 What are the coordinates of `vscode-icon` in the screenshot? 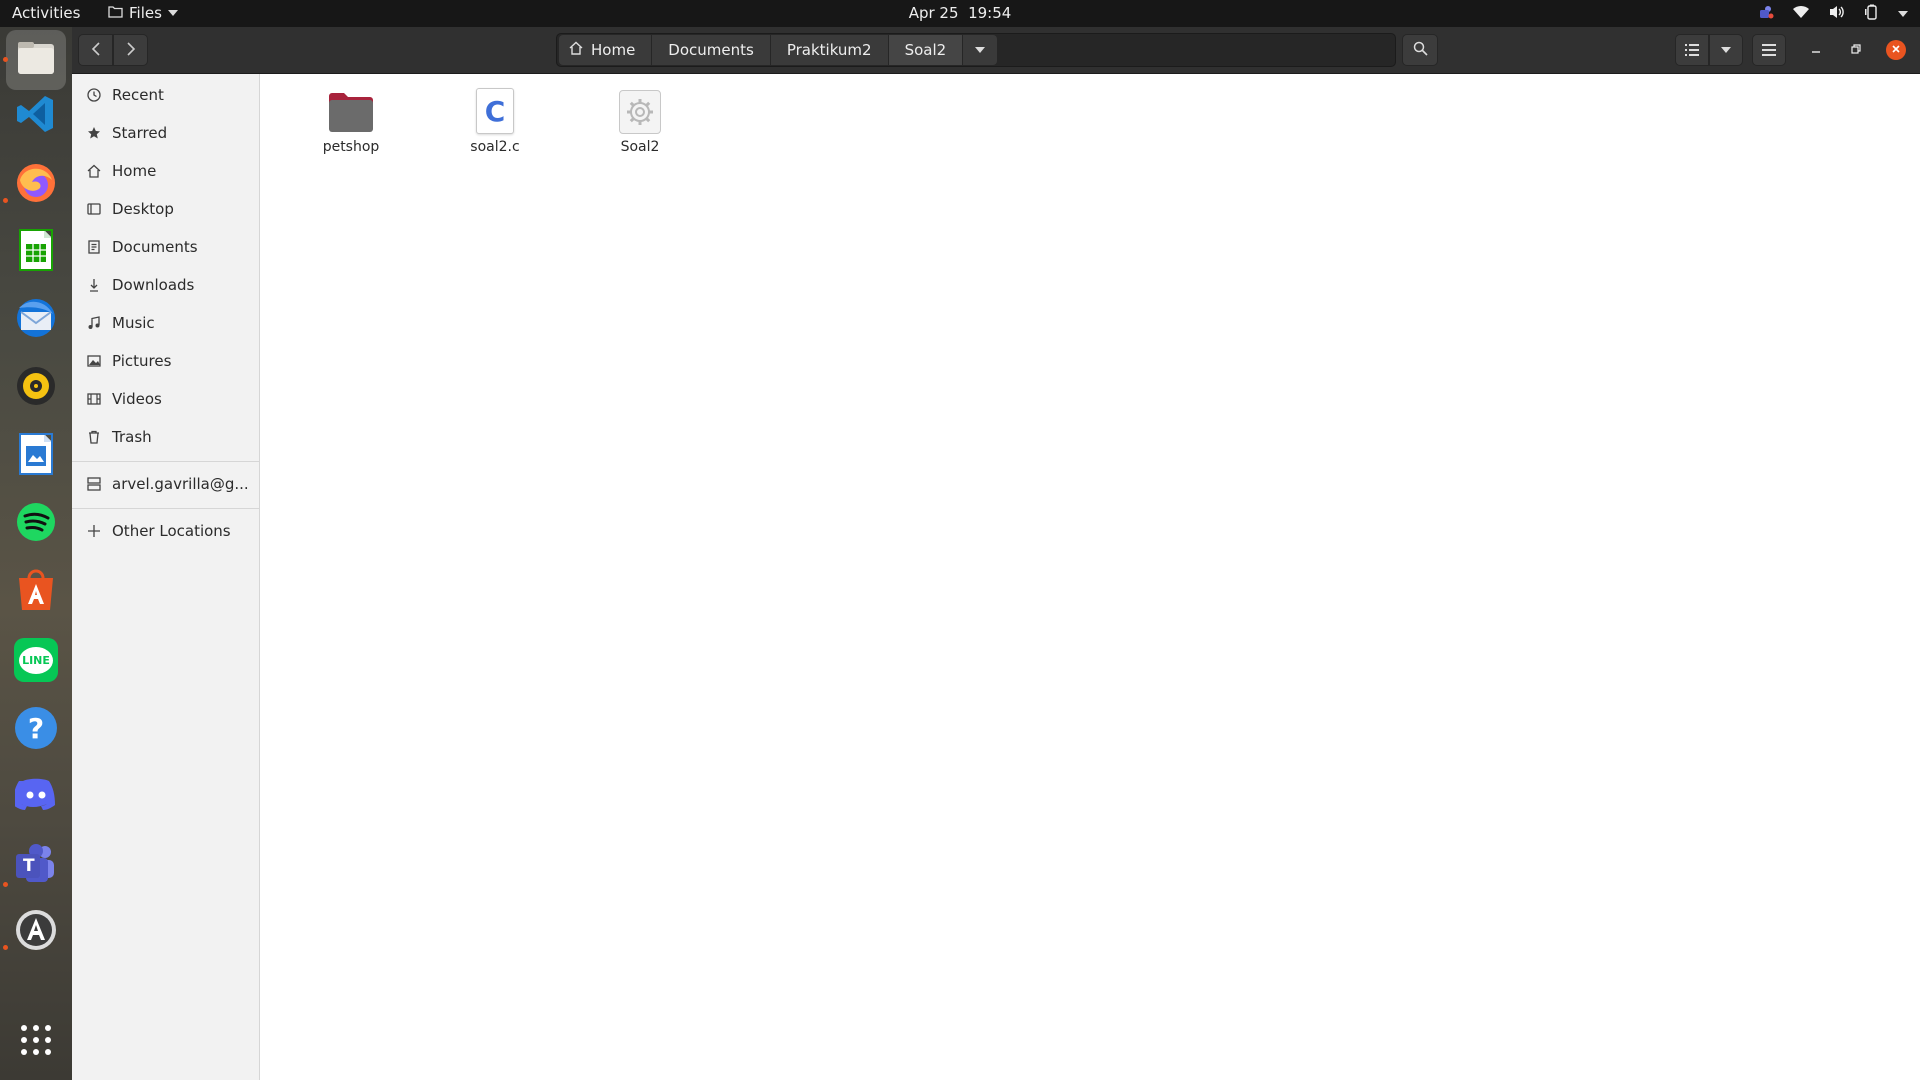 It's located at (36, 116).